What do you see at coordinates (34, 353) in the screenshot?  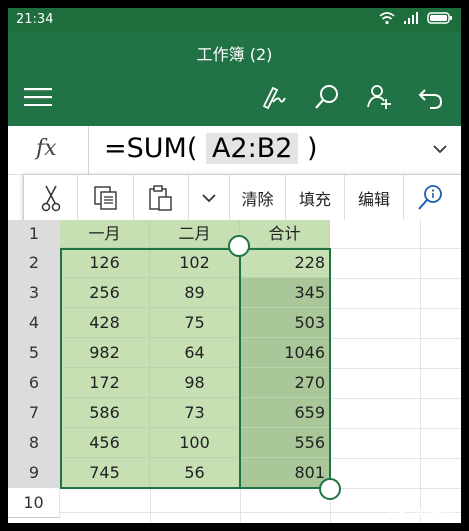 I see `row-header: 5` at bounding box center [34, 353].